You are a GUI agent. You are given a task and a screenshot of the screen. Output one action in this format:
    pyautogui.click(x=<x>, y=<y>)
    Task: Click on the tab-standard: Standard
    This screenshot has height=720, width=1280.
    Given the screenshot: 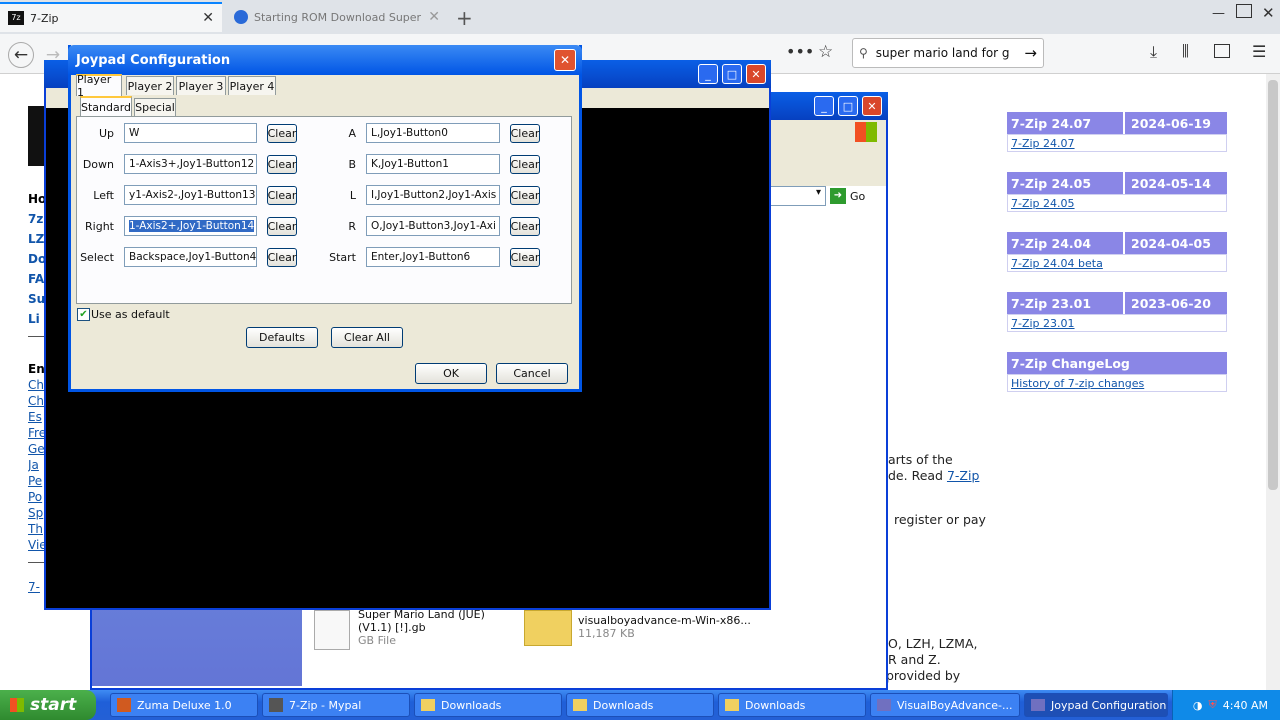 What is the action you would take?
    pyautogui.click(x=106, y=106)
    